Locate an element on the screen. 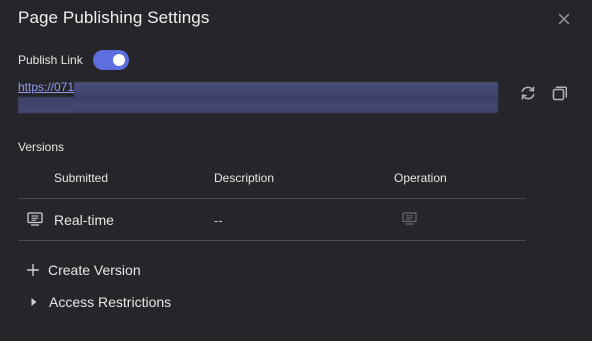  publish-link-field: https://071 is located at coordinates (258, 97).